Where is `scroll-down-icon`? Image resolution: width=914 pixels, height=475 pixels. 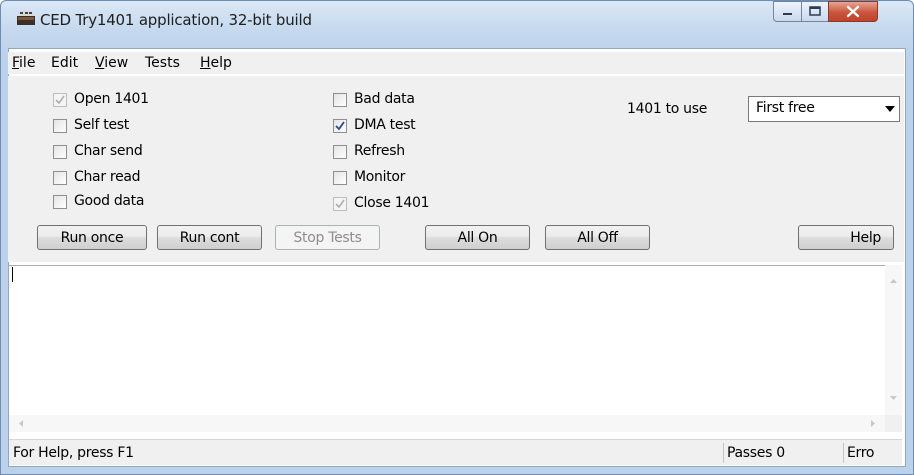 scroll-down-icon is located at coordinates (893, 398).